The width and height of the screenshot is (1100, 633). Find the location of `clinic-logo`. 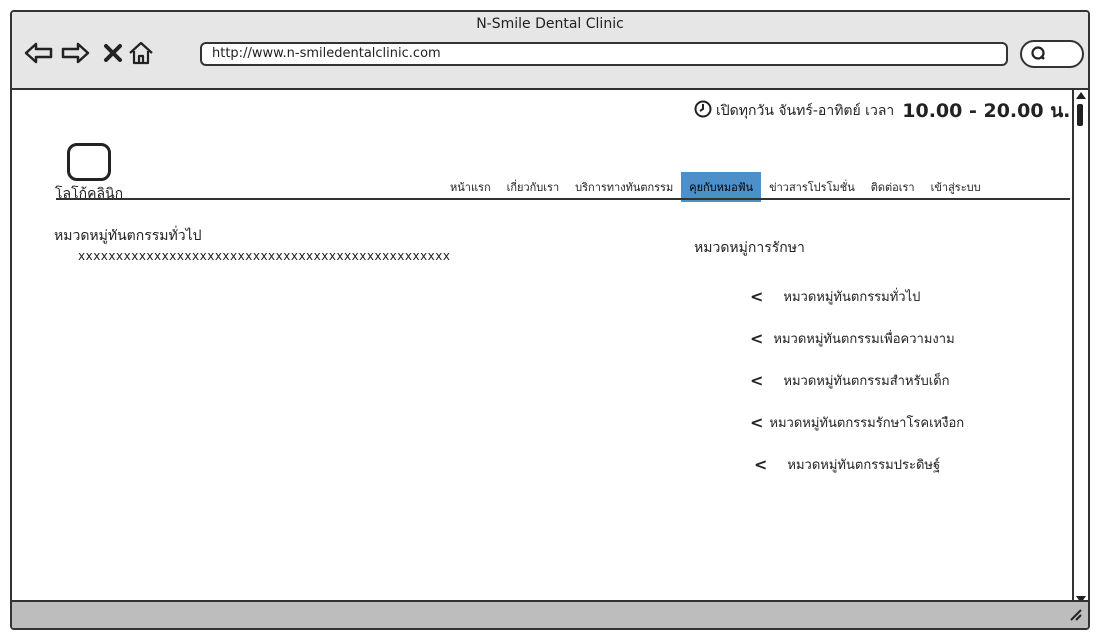

clinic-logo is located at coordinates (89, 162).